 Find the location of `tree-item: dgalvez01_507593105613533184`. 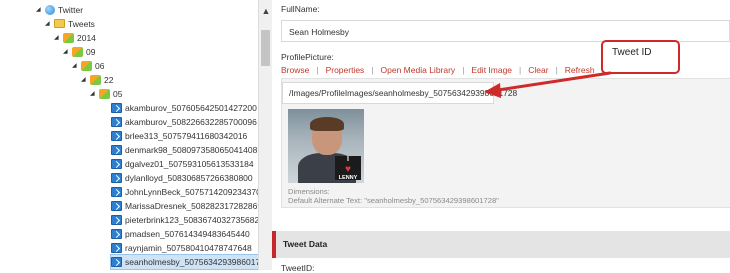

tree-item: dgalvez01_507593105613533184 is located at coordinates (182, 164).